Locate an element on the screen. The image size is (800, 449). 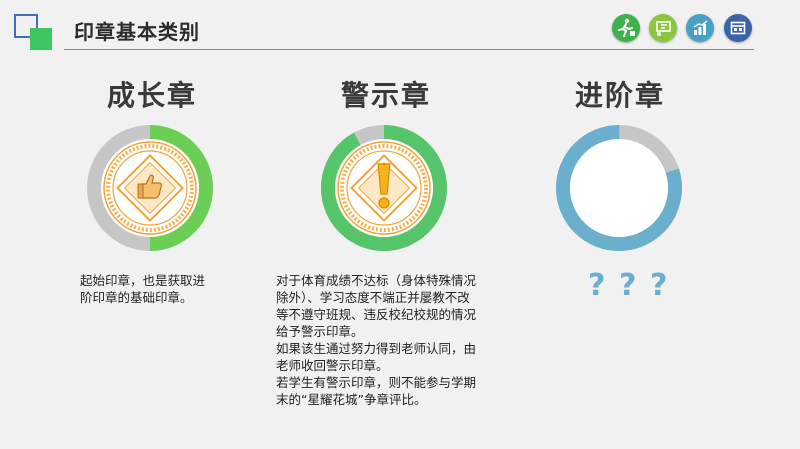
desc-line: 除外）、学习态度不端正并屡教不改 is located at coordinates (373, 297).